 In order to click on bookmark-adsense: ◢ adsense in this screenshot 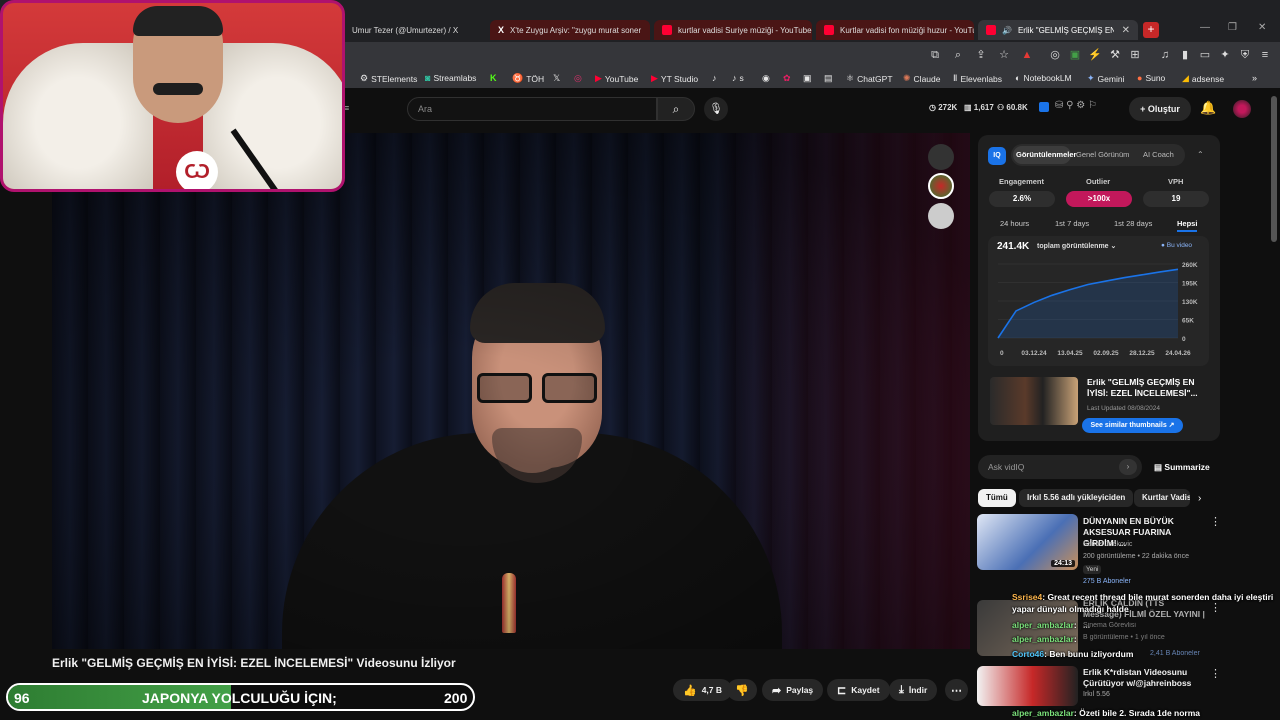, I will do `click(1203, 78)`.